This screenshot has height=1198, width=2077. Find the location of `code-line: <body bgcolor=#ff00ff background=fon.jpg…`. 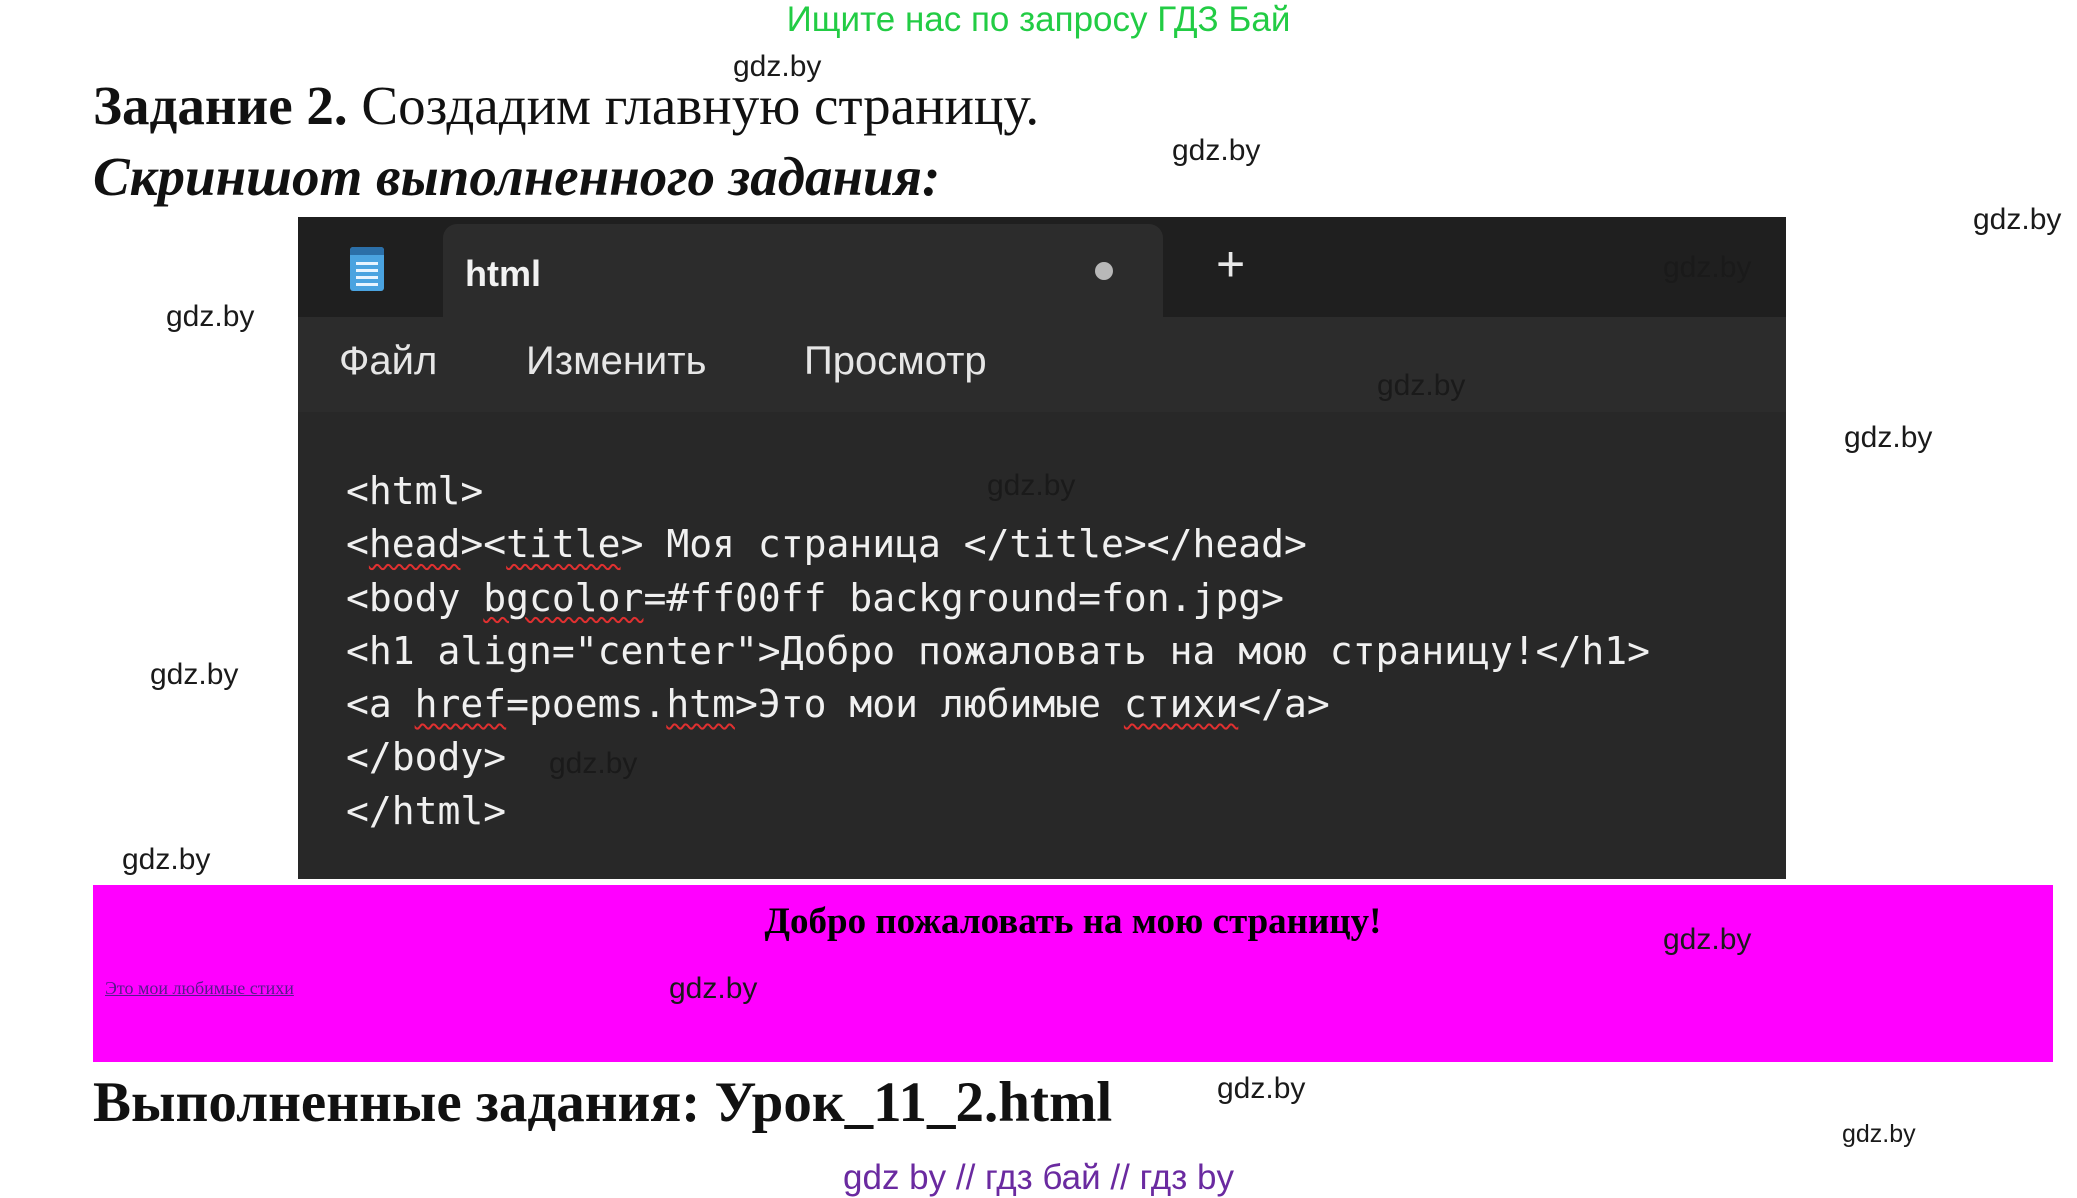

code-line: <body bgcolor=#ff00ff background=fon.jpg… is located at coordinates (815, 597).